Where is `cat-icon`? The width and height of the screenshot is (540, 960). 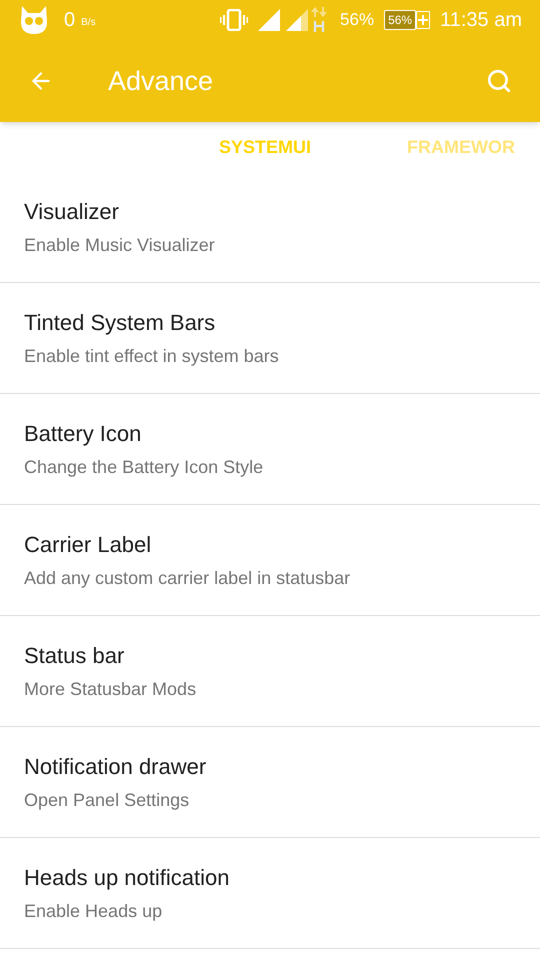 cat-icon is located at coordinates (34, 20).